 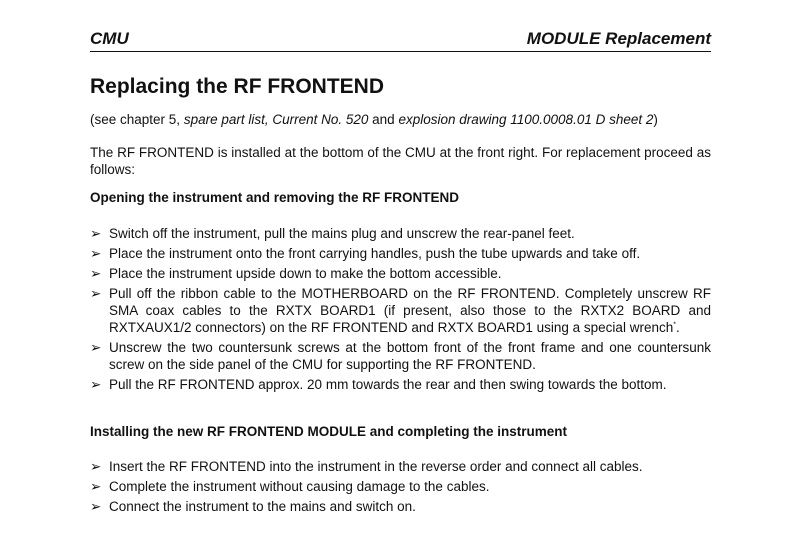 I want to click on reference-spare-list: spare part list, Current No. 520, so click(x=276, y=119).